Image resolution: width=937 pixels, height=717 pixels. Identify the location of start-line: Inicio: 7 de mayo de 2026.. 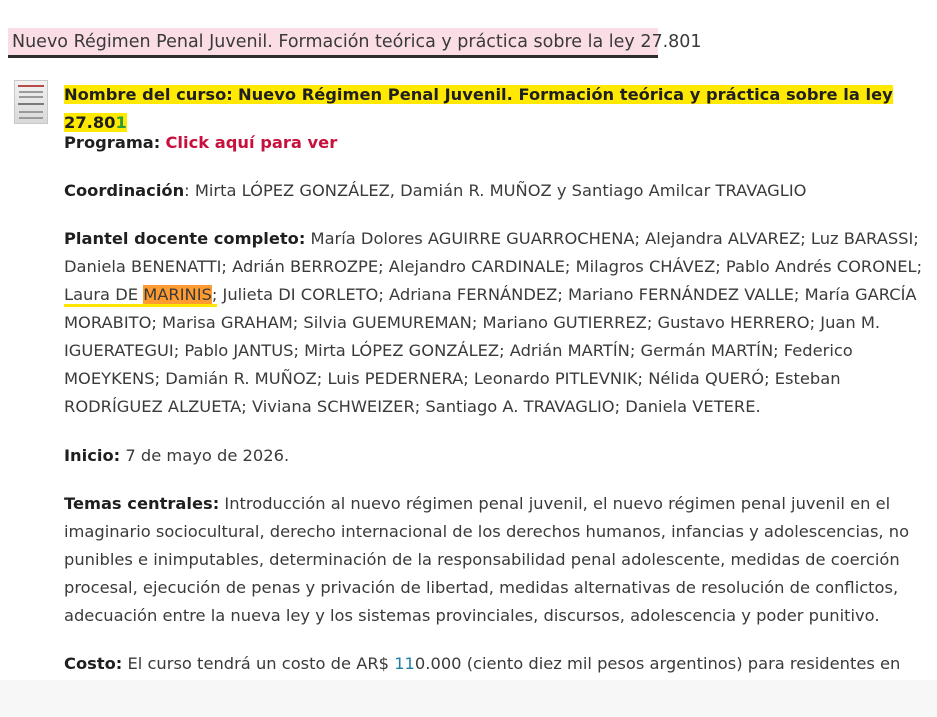
(500, 456).